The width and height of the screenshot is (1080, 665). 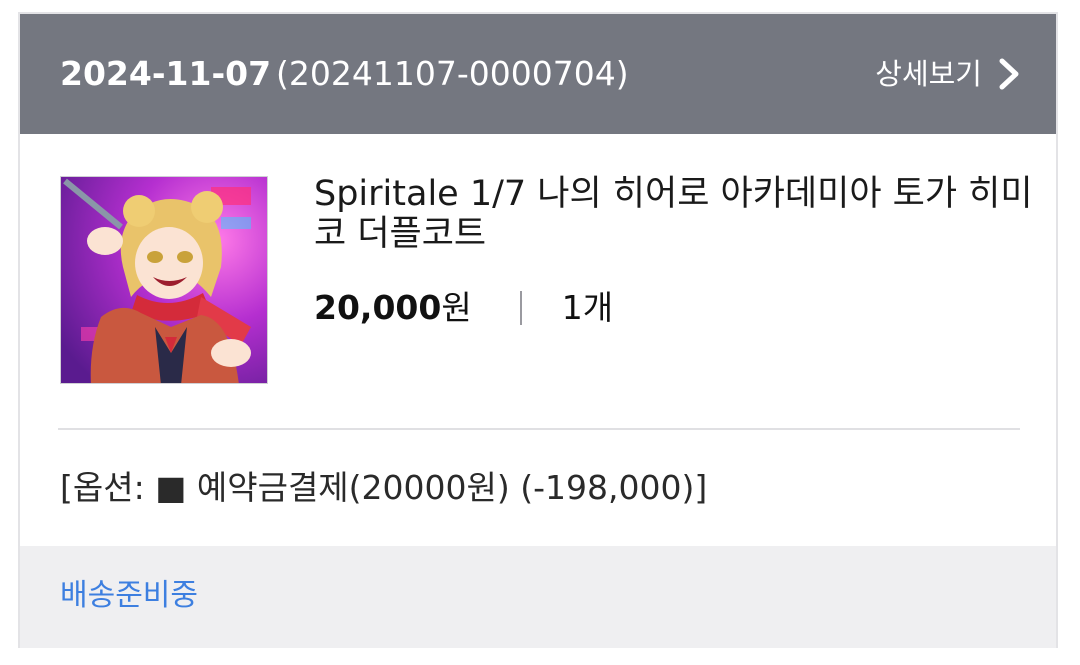 What do you see at coordinates (384, 487) in the screenshot?
I see `option-info: [옵션: ■ 예약금결제(20000원) (-198,000)]` at bounding box center [384, 487].